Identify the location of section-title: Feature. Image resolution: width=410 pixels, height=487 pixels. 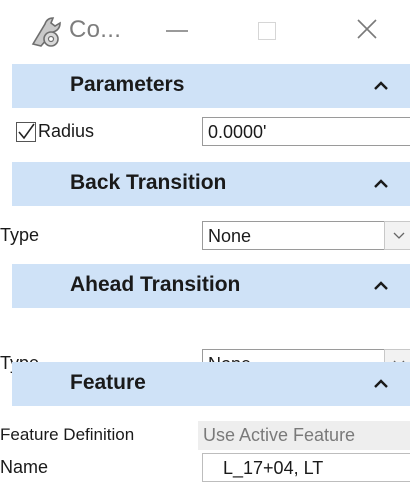
(108, 382).